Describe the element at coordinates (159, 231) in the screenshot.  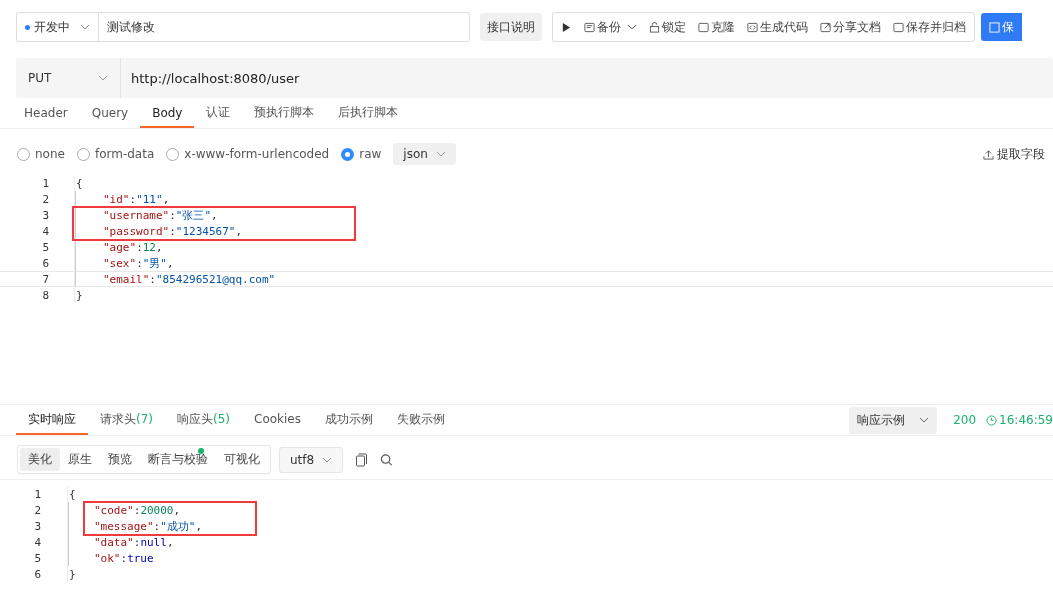
I see `code-line: "password":"1234567",` at that location.